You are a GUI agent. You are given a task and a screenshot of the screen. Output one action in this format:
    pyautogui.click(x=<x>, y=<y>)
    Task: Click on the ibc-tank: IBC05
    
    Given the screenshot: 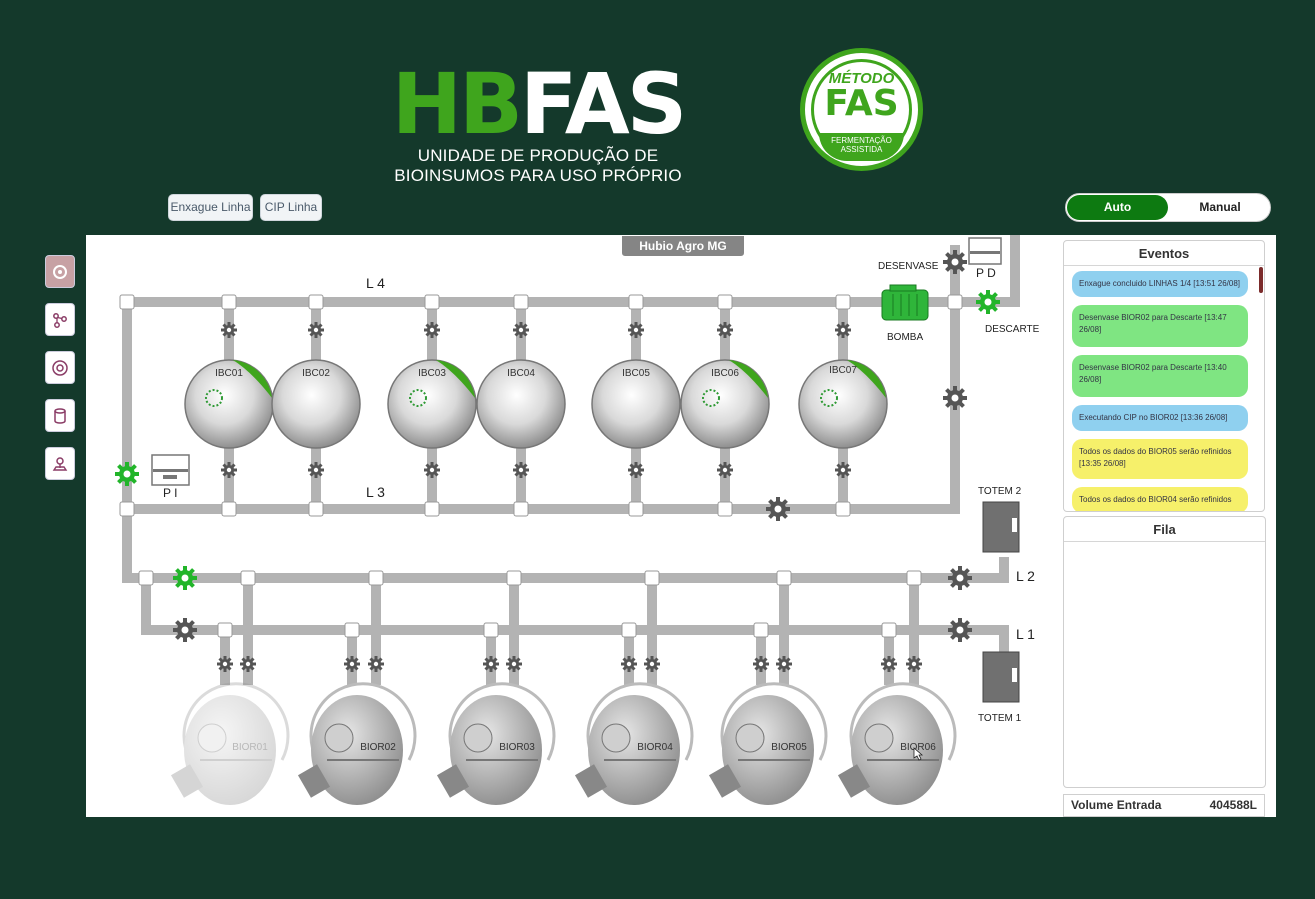 What is the action you would take?
    pyautogui.click(x=636, y=404)
    